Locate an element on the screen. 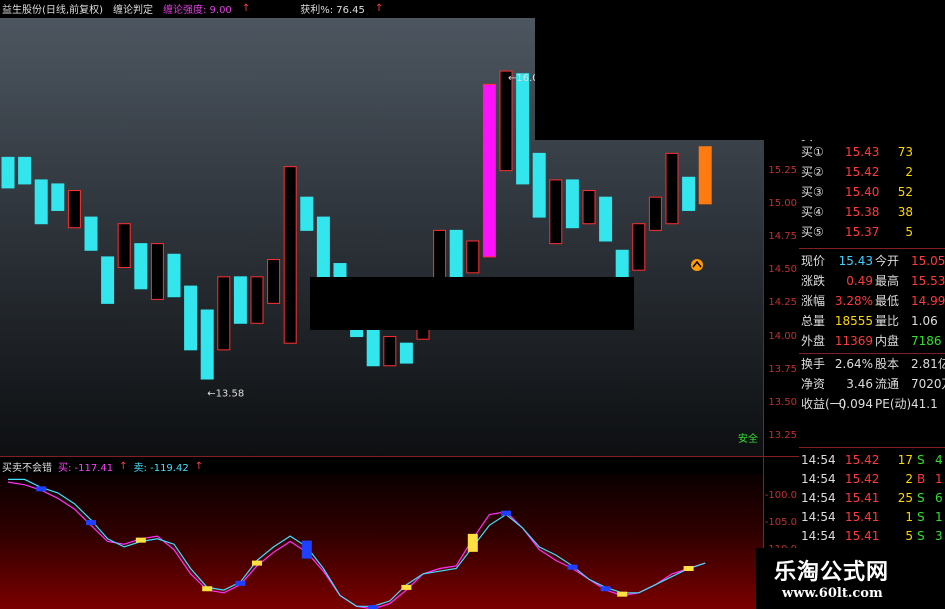 This screenshot has height=609, width=945. buy-label: 买: -117.41 is located at coordinates (86, 468).